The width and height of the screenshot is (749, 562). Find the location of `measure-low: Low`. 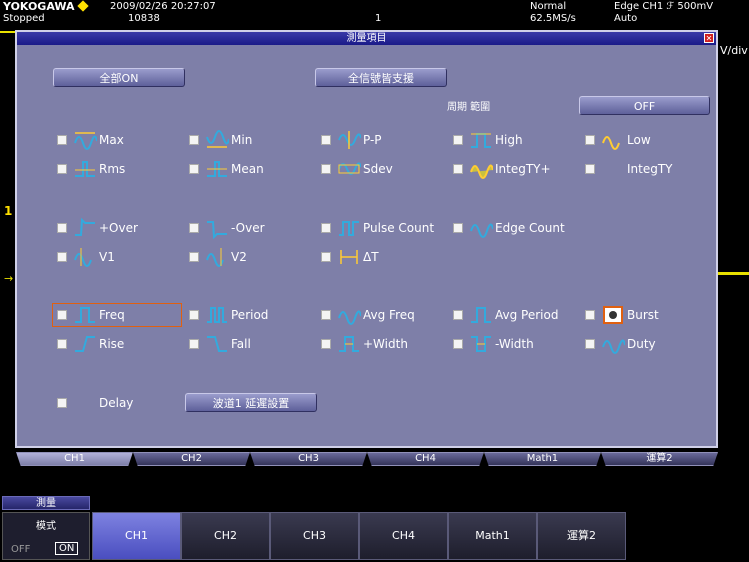

measure-low: Low is located at coordinates (645, 140).